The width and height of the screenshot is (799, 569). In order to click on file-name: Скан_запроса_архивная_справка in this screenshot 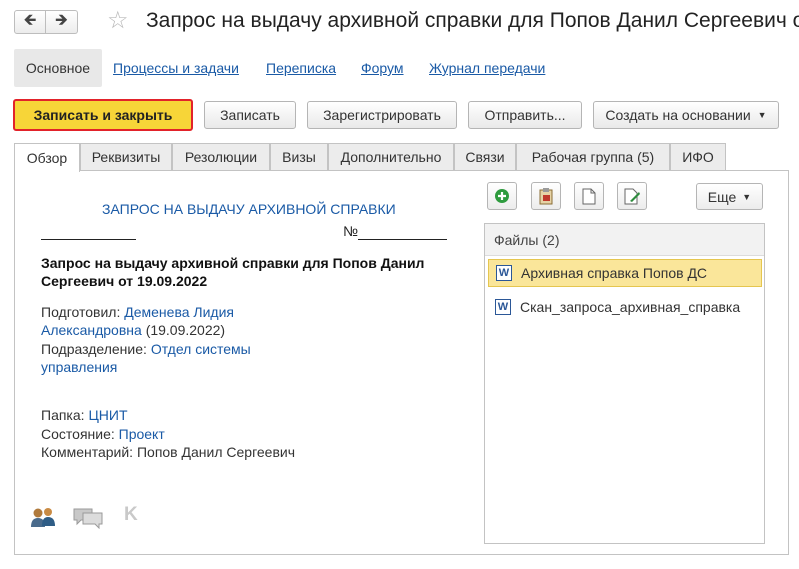, I will do `click(630, 307)`.